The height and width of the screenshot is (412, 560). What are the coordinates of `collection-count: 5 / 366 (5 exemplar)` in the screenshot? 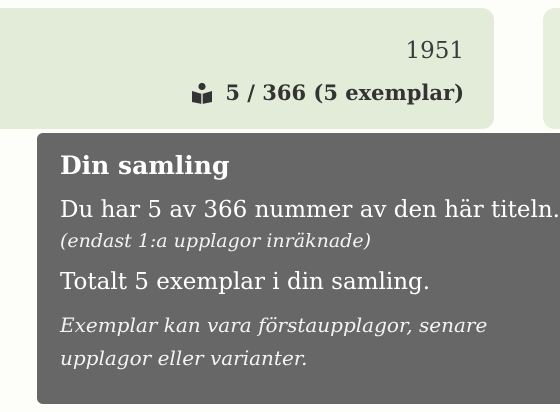 It's located at (327, 92).